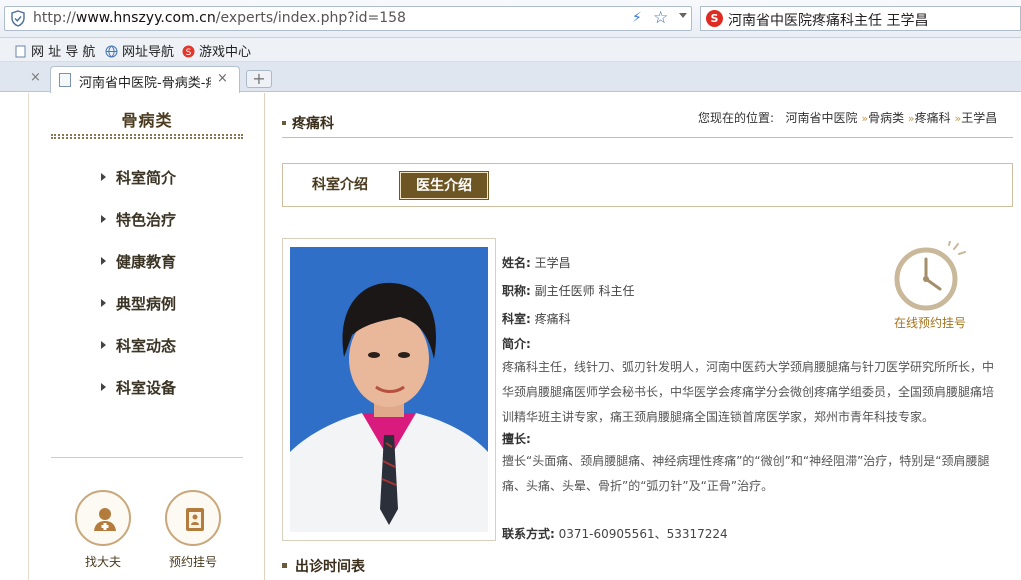 This screenshot has height=580, width=1021. I want to click on tab-strip: × 河南省中医院-骨病类-疼 × +, so click(510, 77).